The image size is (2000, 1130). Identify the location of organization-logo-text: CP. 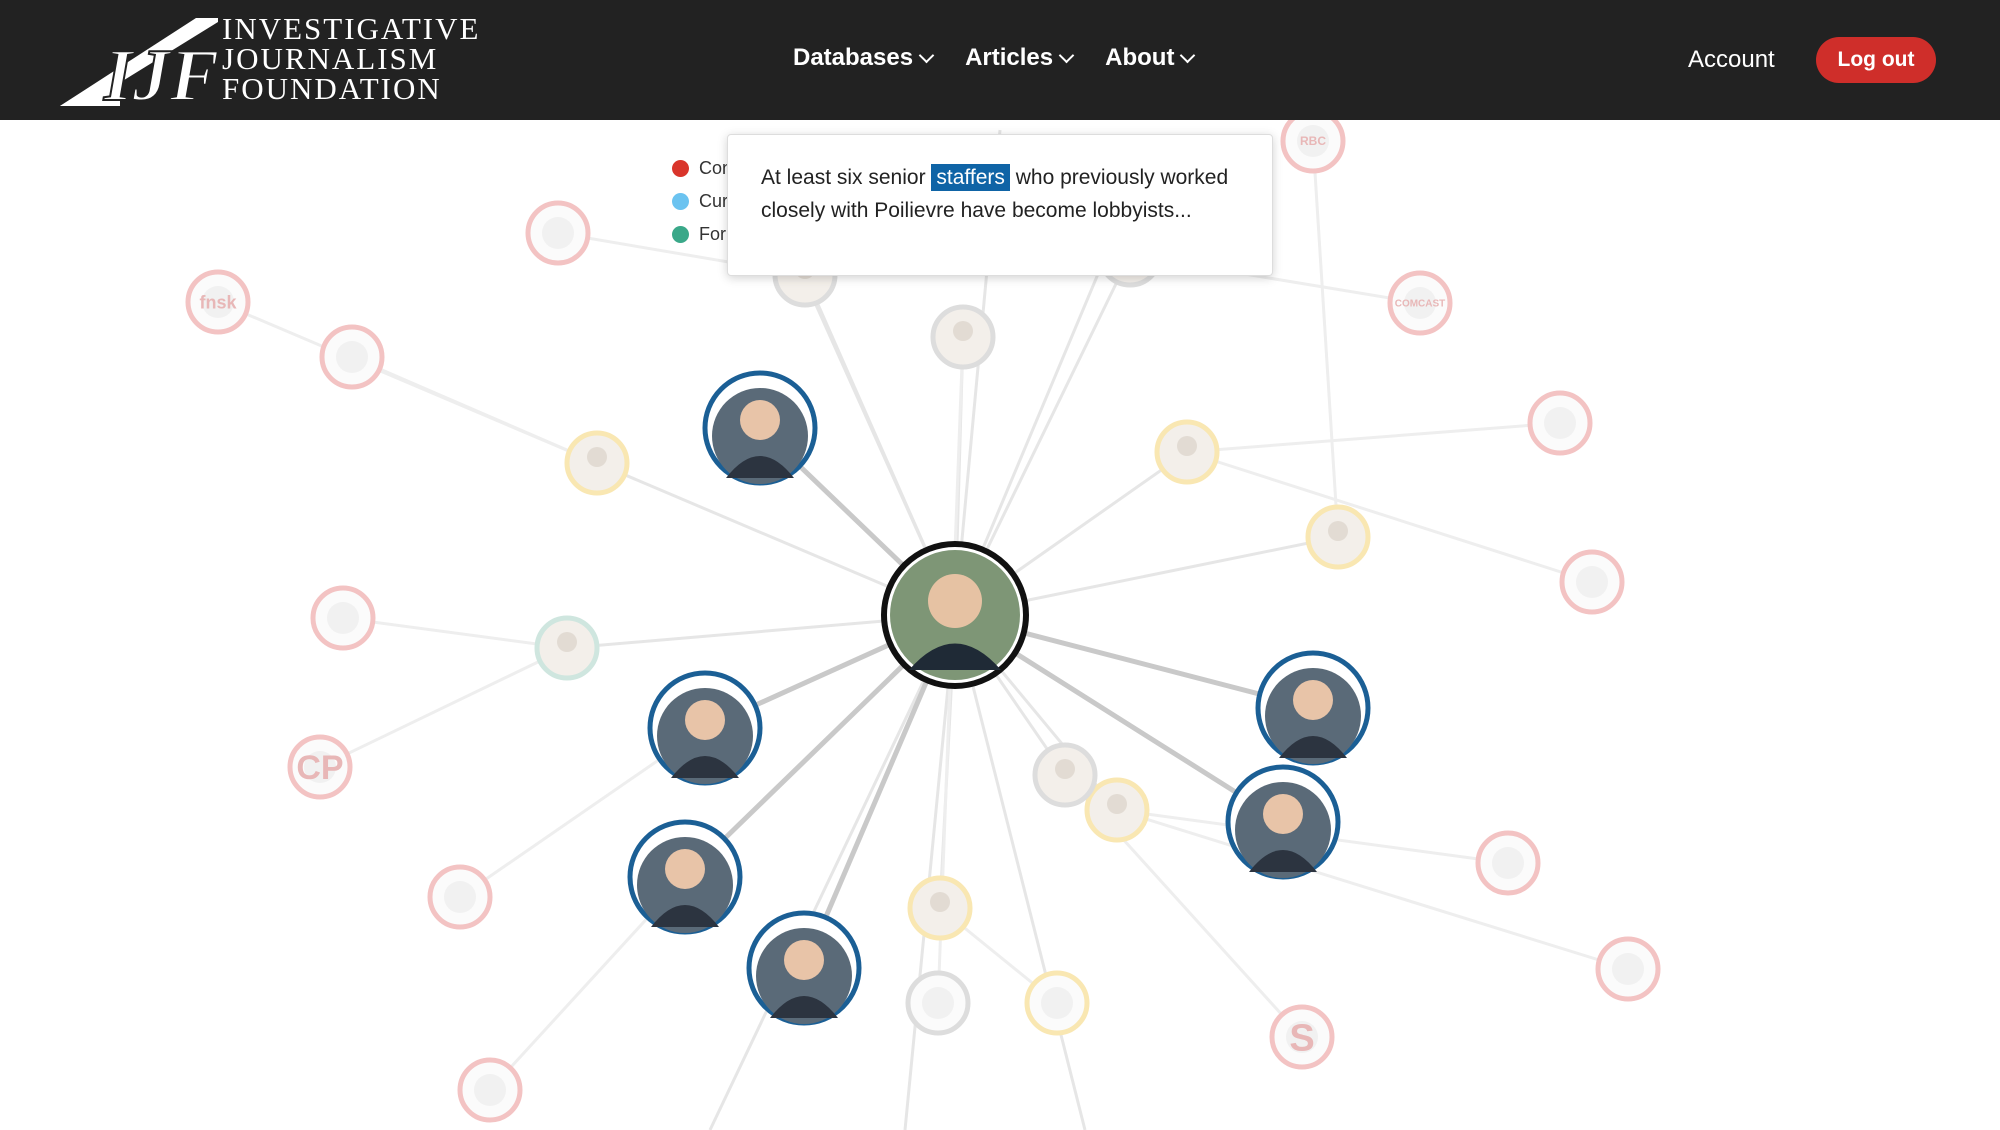
(319, 768).